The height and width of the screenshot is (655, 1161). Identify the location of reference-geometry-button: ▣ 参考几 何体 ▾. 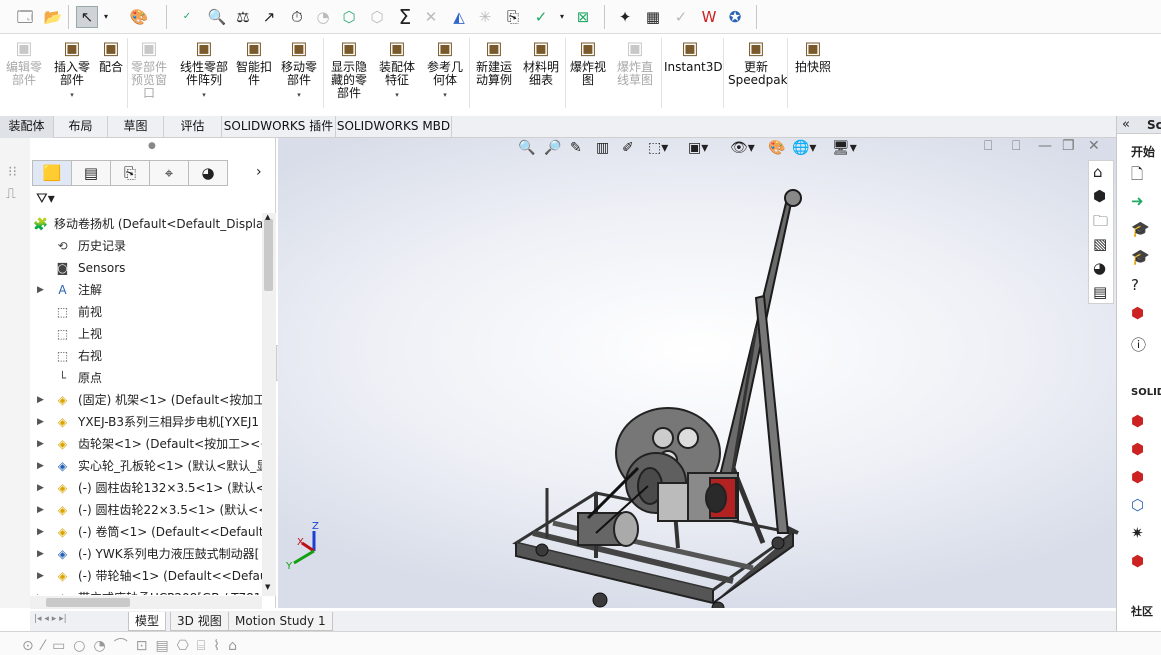
(445, 70).